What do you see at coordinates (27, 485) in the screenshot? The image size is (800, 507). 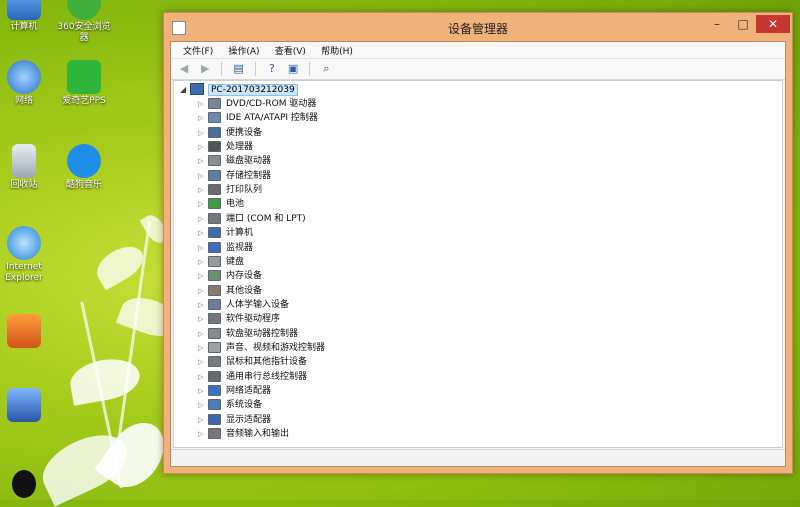 I see `desktop-icon-qq` at bounding box center [27, 485].